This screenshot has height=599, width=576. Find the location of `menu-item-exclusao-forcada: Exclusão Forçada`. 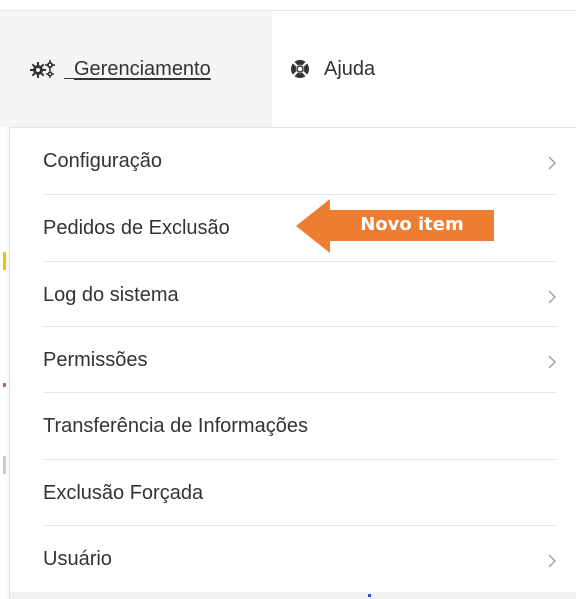

menu-item-exclusao-forcada: Exclusão Forçada is located at coordinates (300, 493).